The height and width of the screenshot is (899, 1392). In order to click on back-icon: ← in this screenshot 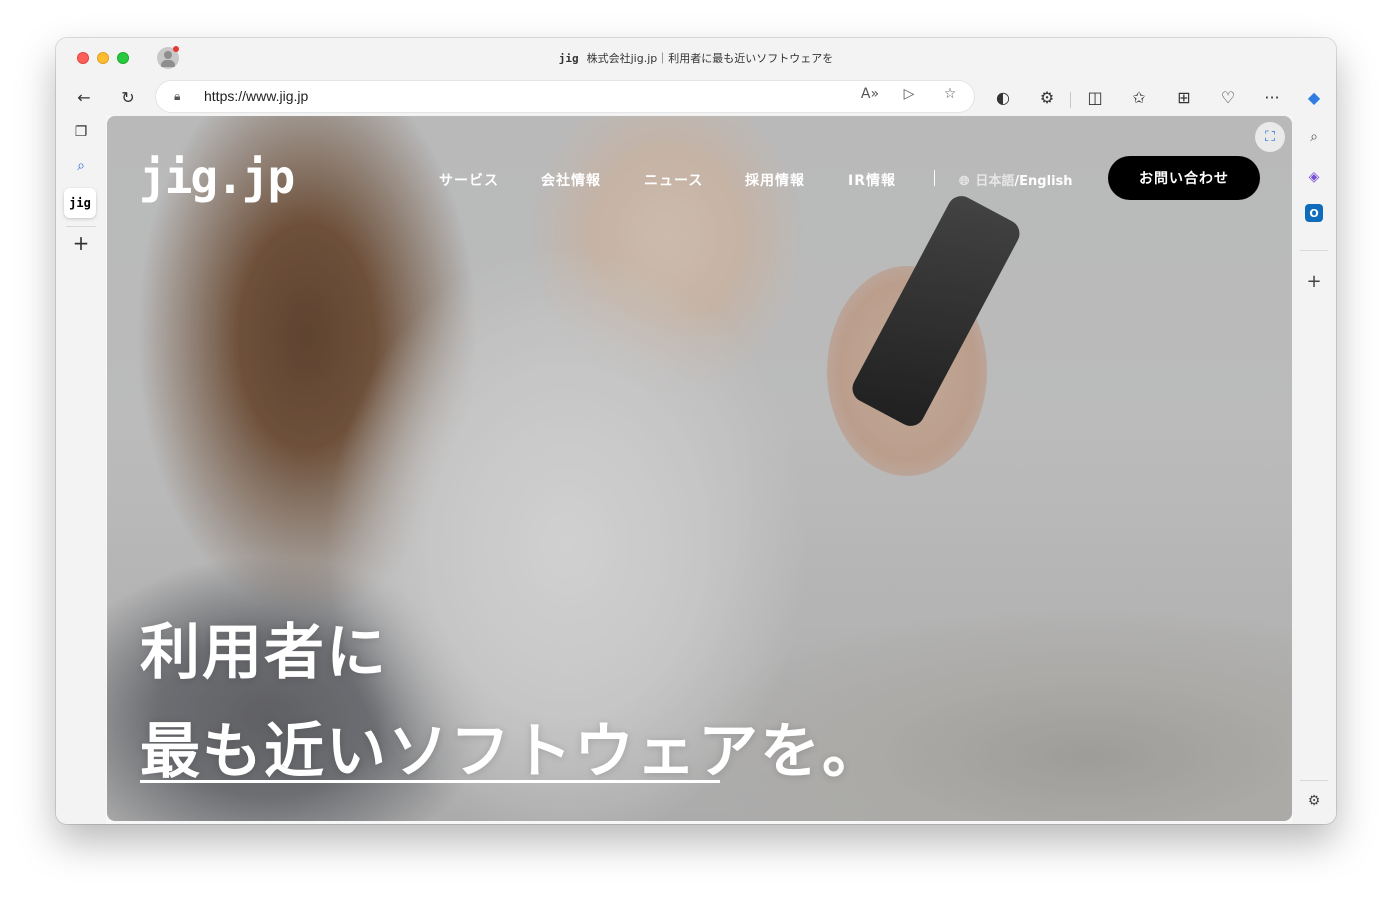, I will do `click(84, 97)`.